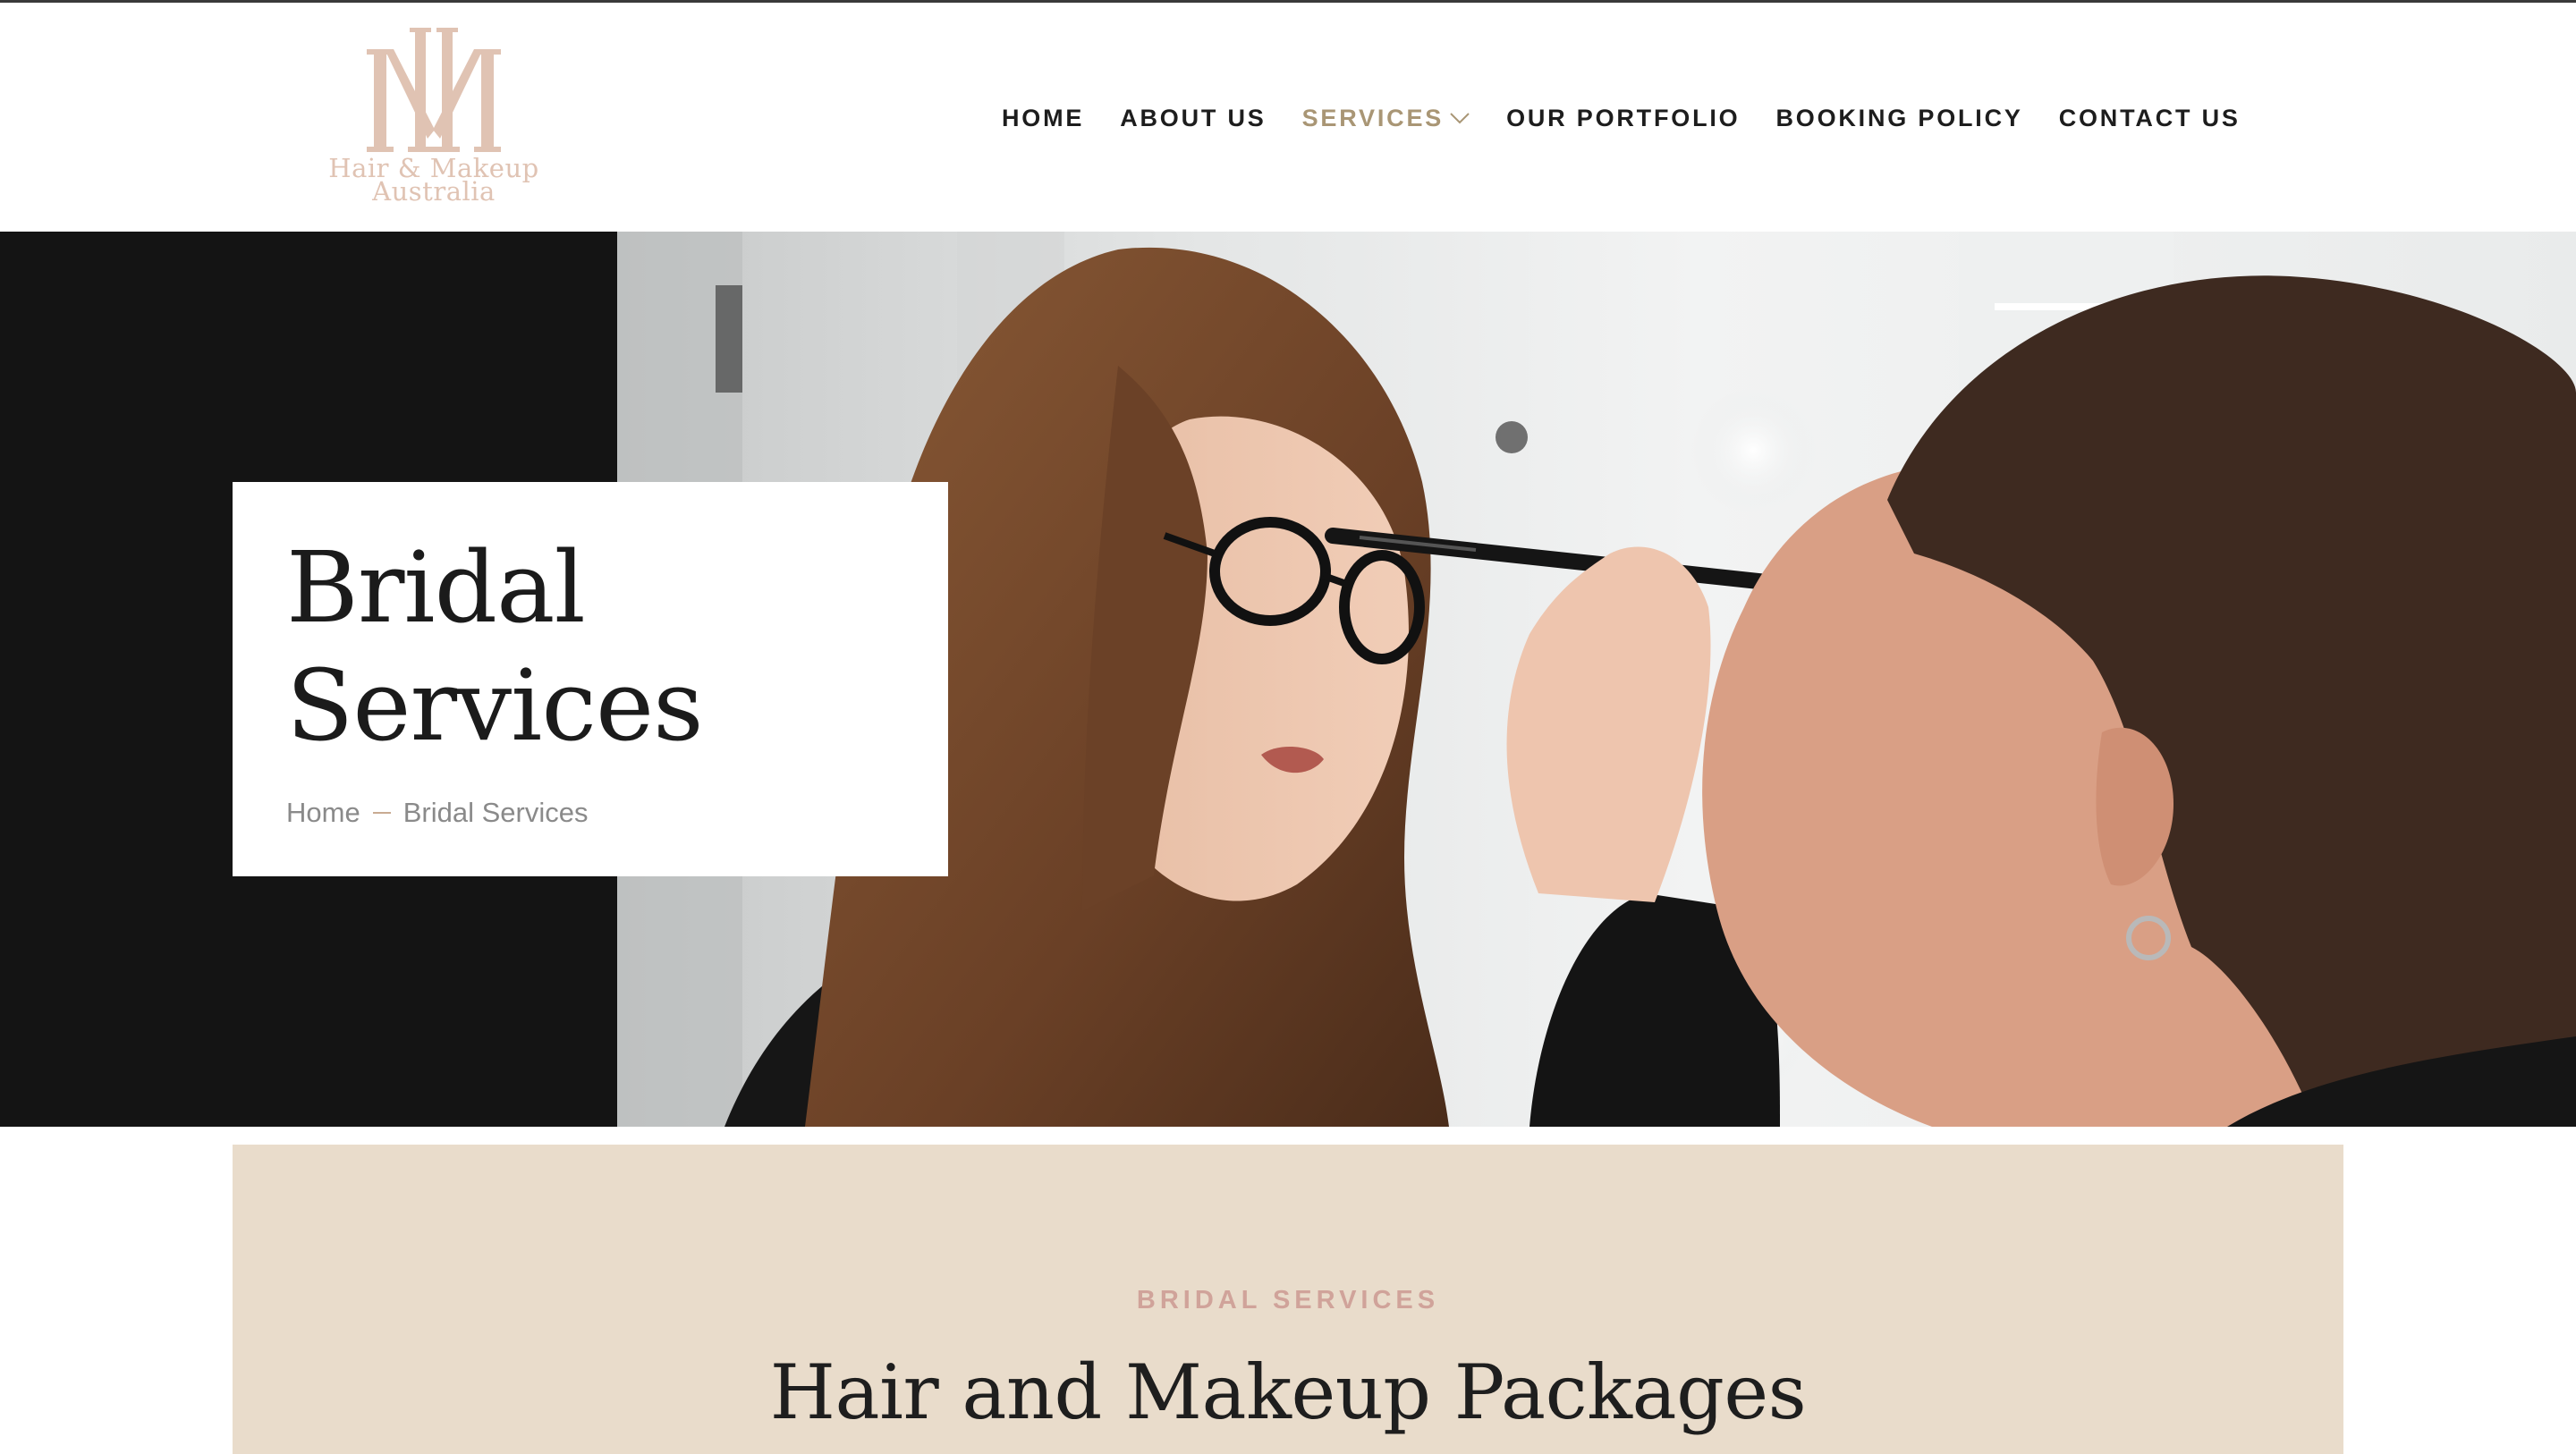 The height and width of the screenshot is (1454, 2576). I want to click on nav-contact-us: CONTACT US, so click(2150, 119).